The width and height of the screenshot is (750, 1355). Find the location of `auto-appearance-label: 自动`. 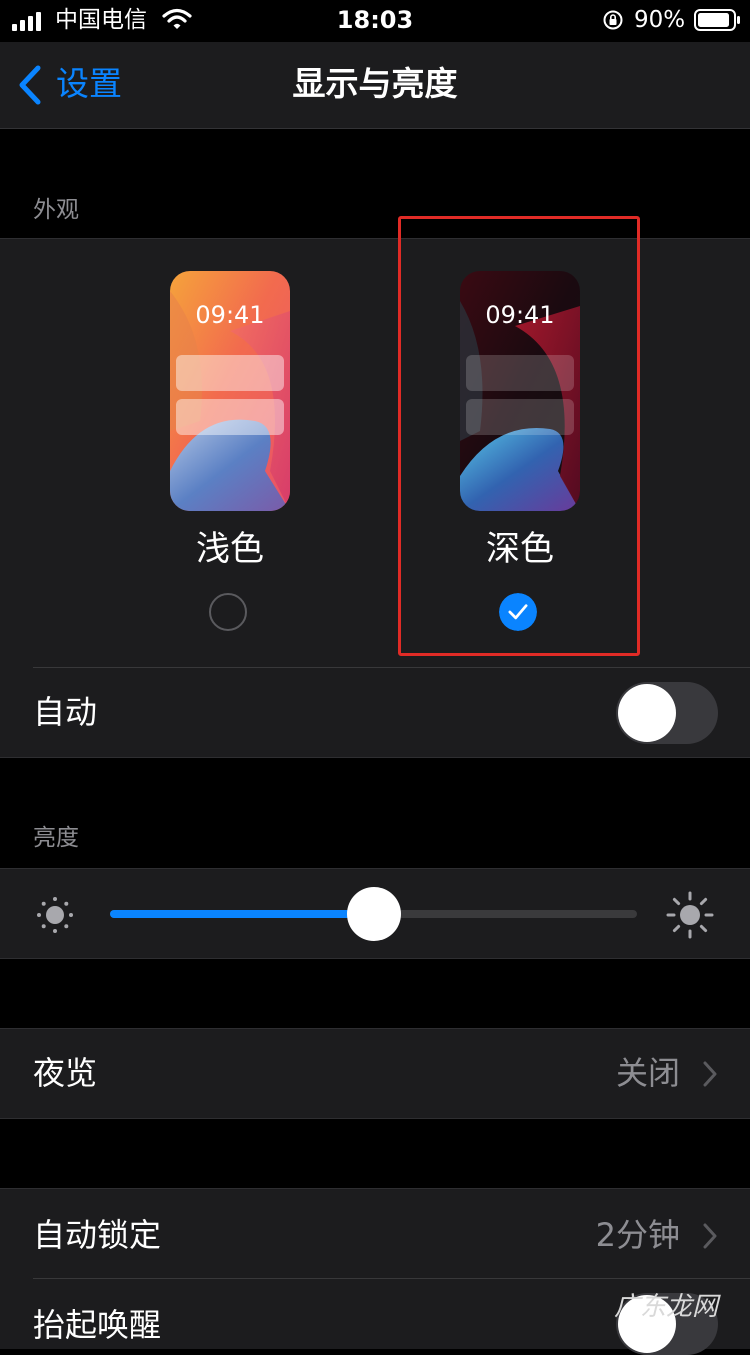

auto-appearance-label: 自动 is located at coordinates (65, 712).